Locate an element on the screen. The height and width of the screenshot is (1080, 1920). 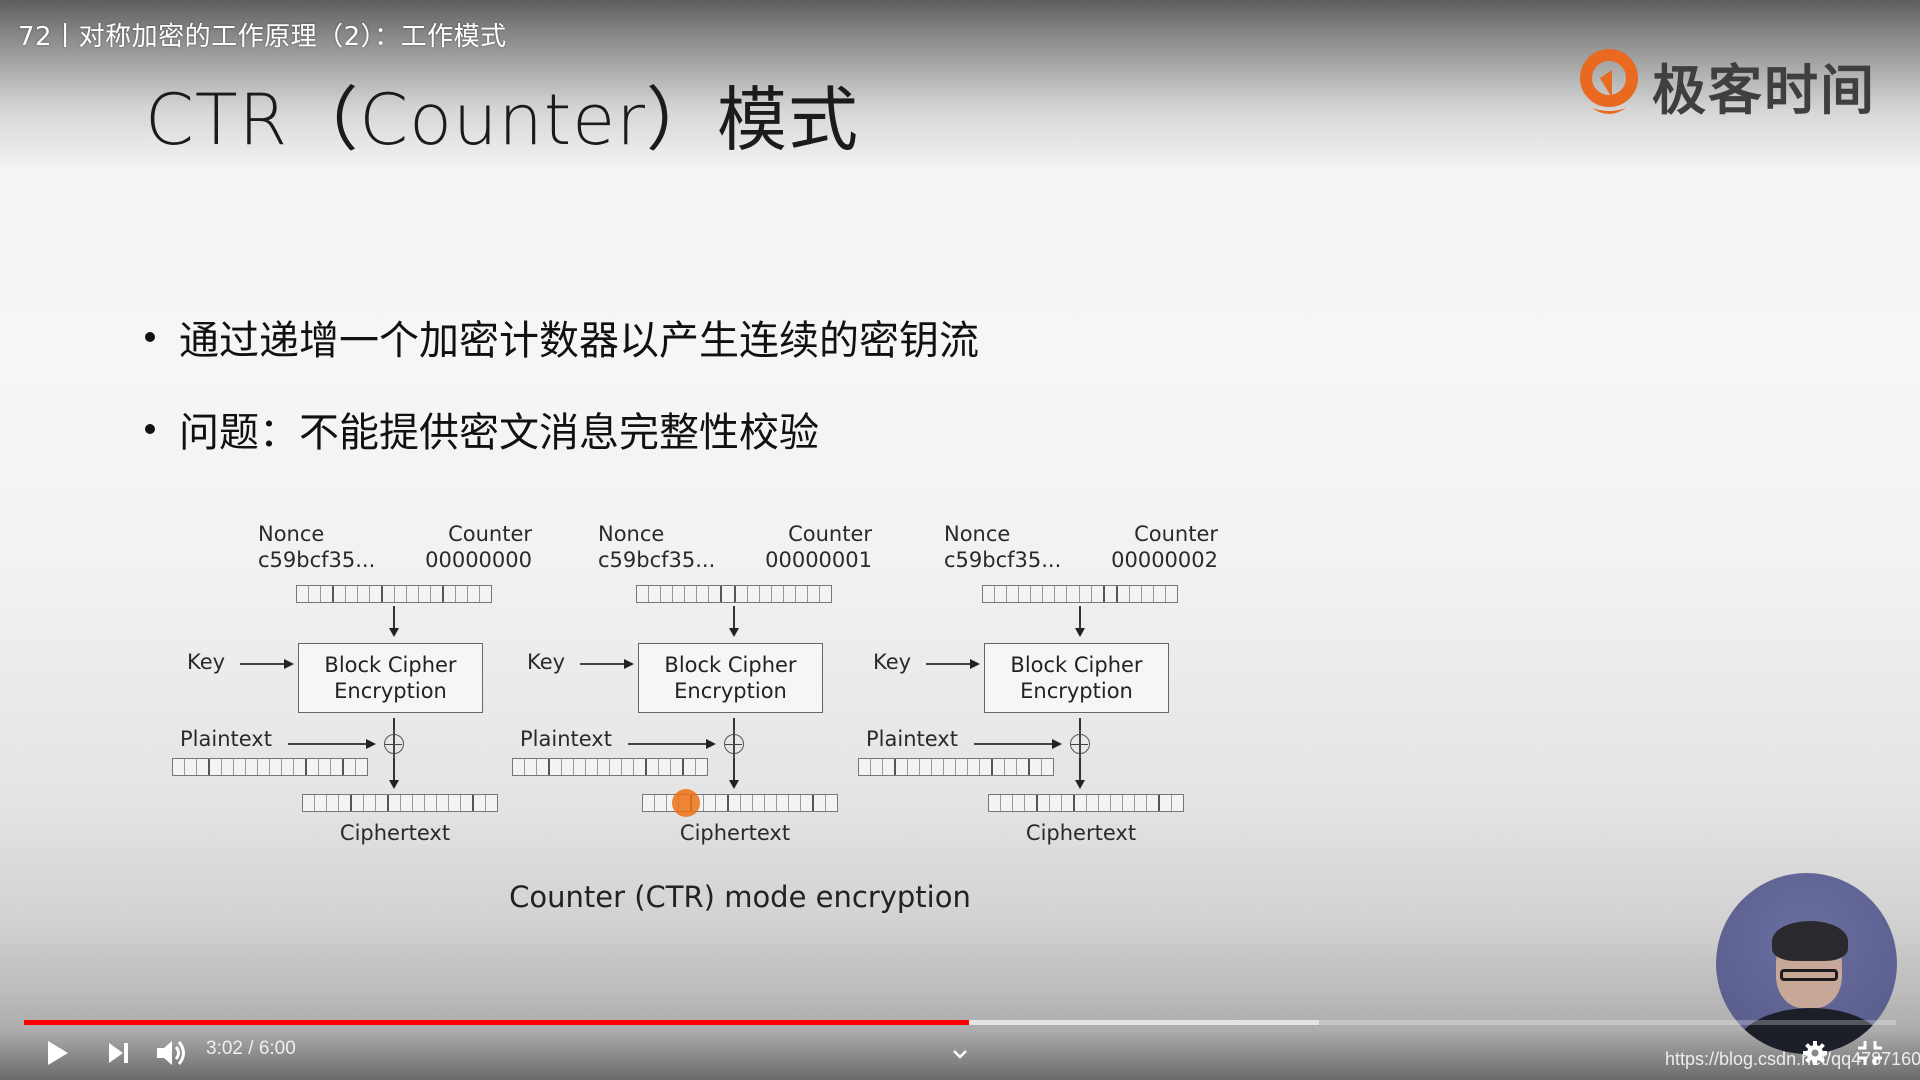
counter-value: 00000000 is located at coordinates (478, 560).